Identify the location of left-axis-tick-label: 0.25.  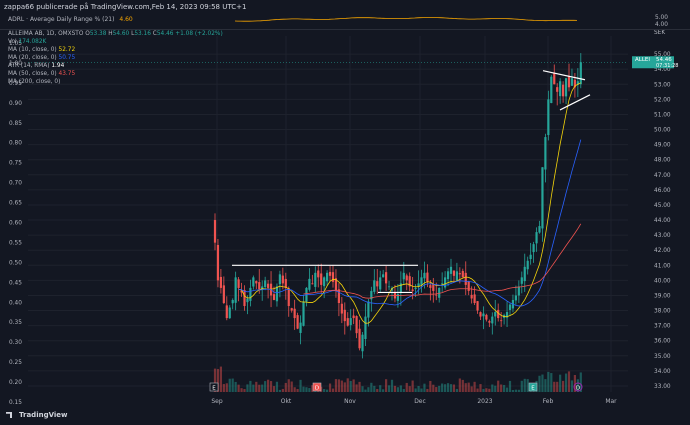
(15, 363).